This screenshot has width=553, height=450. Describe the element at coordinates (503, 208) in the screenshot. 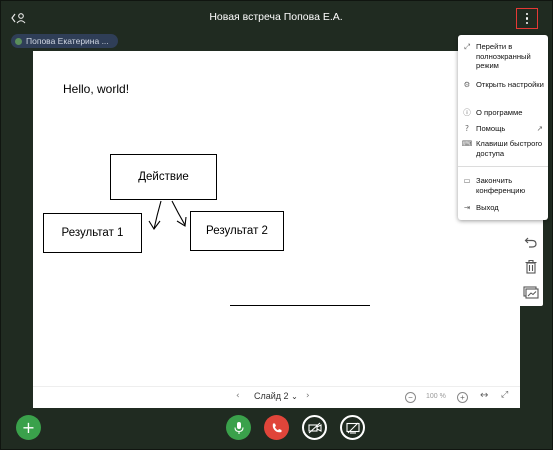

I see `menu-item-exit: ⇥ Выход` at that location.